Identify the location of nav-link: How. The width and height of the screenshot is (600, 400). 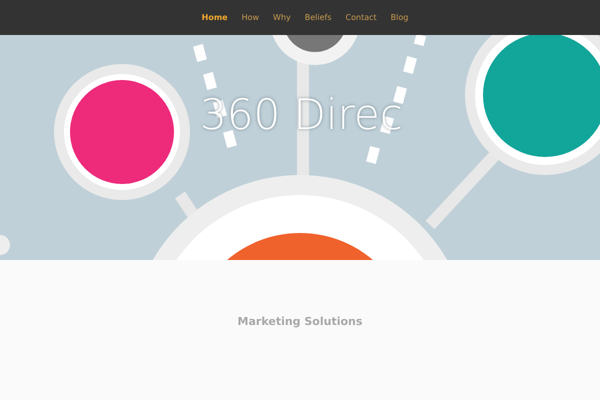
(251, 17).